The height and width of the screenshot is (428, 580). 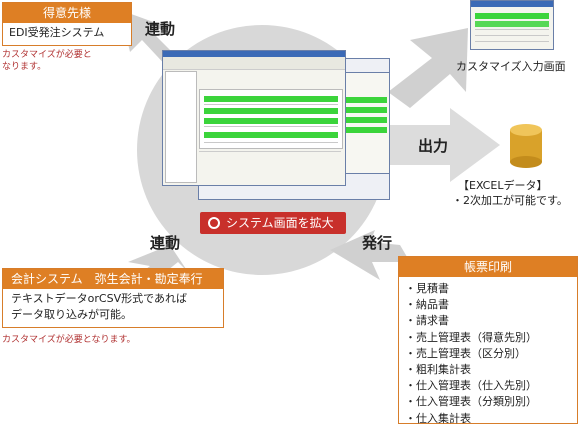 I want to click on list-item: ・売上管理表（区分別）, so click(x=465, y=353).